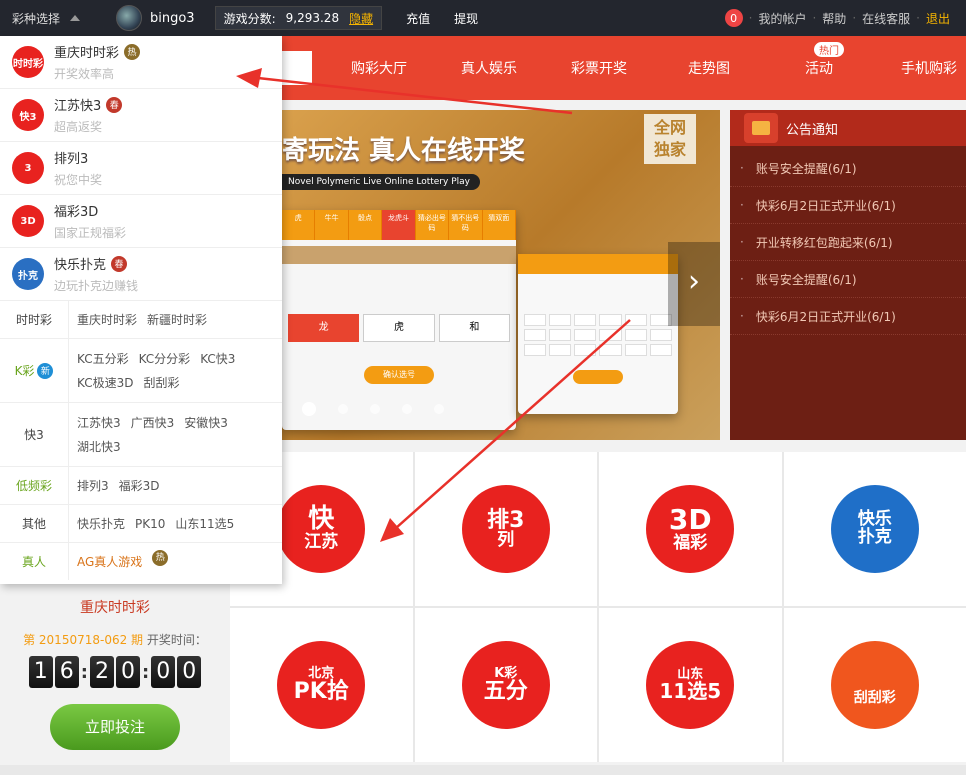 This screenshot has height=775, width=966. What do you see at coordinates (119, 263) in the screenshot?
I see `spring-mark-icon: 春` at bounding box center [119, 263].